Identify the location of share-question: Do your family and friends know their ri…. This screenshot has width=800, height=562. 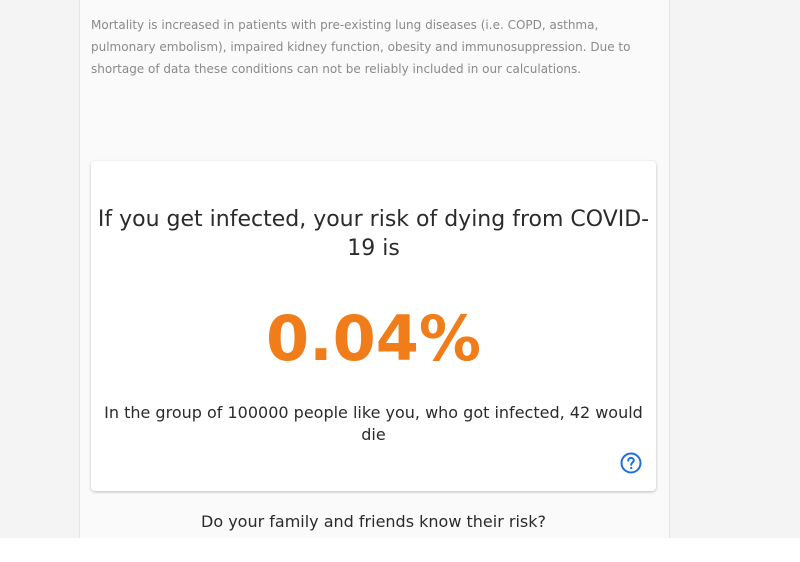
(373, 521).